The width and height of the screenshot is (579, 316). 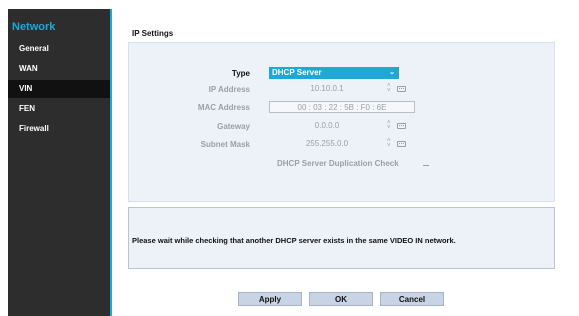 I want to click on section-title: IP Settings, so click(x=153, y=33).